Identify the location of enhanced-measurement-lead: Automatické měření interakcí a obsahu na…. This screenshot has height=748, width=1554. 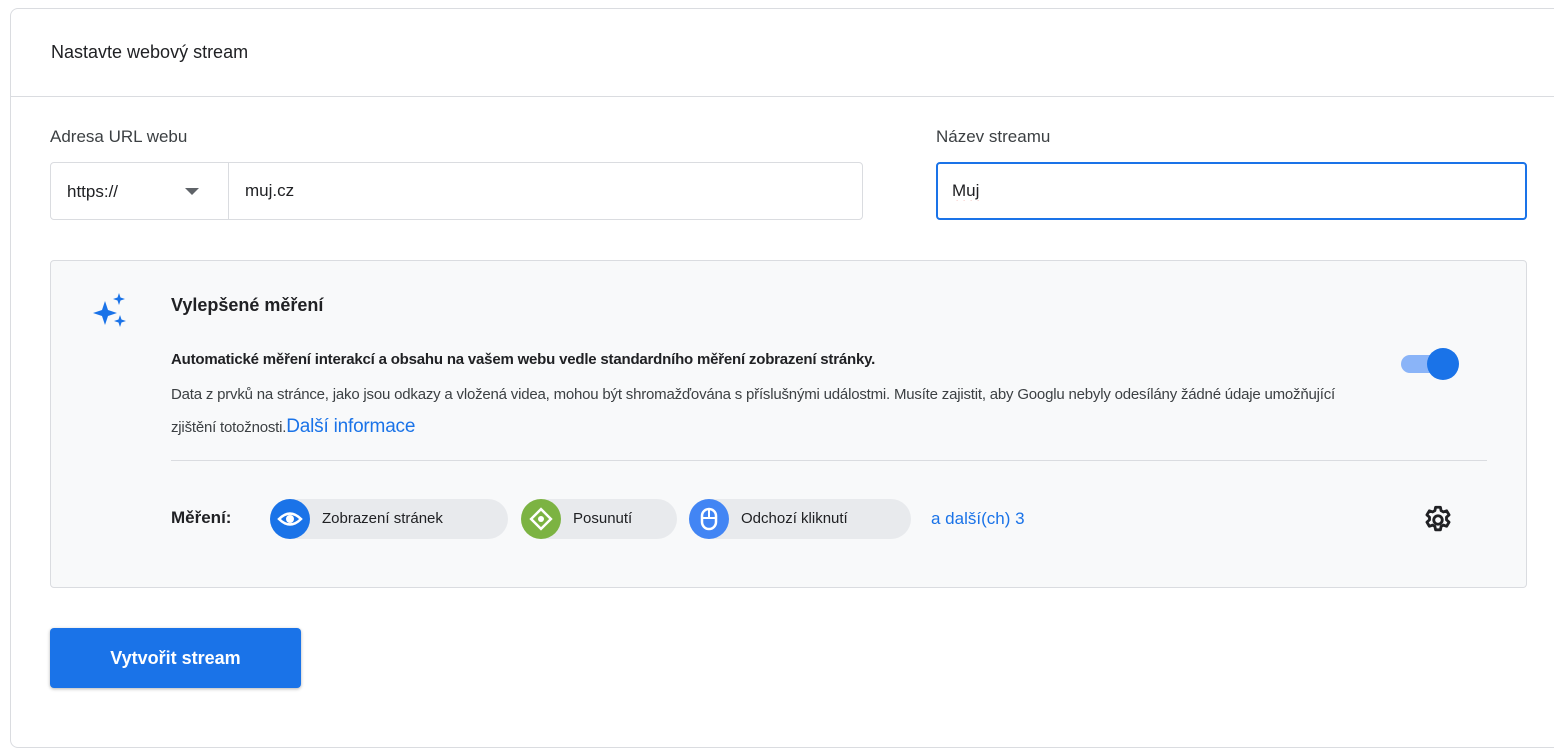
(523, 359).